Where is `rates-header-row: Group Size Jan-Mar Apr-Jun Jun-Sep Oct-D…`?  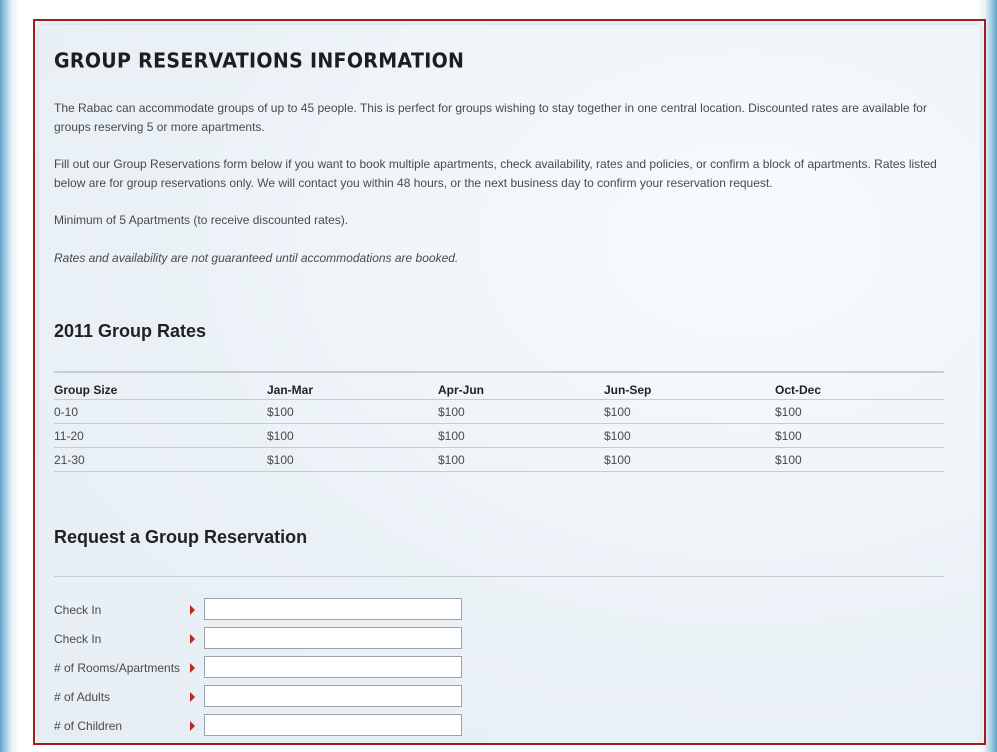 rates-header-row: Group Size Jan-Mar Apr-Jun Jun-Sep Oct-D… is located at coordinates (499, 386).